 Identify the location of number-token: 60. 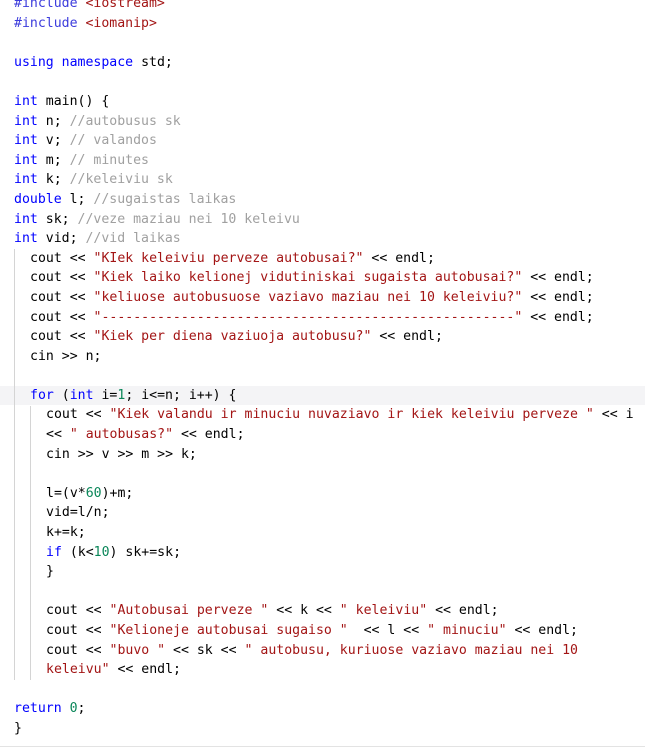
(93, 493).